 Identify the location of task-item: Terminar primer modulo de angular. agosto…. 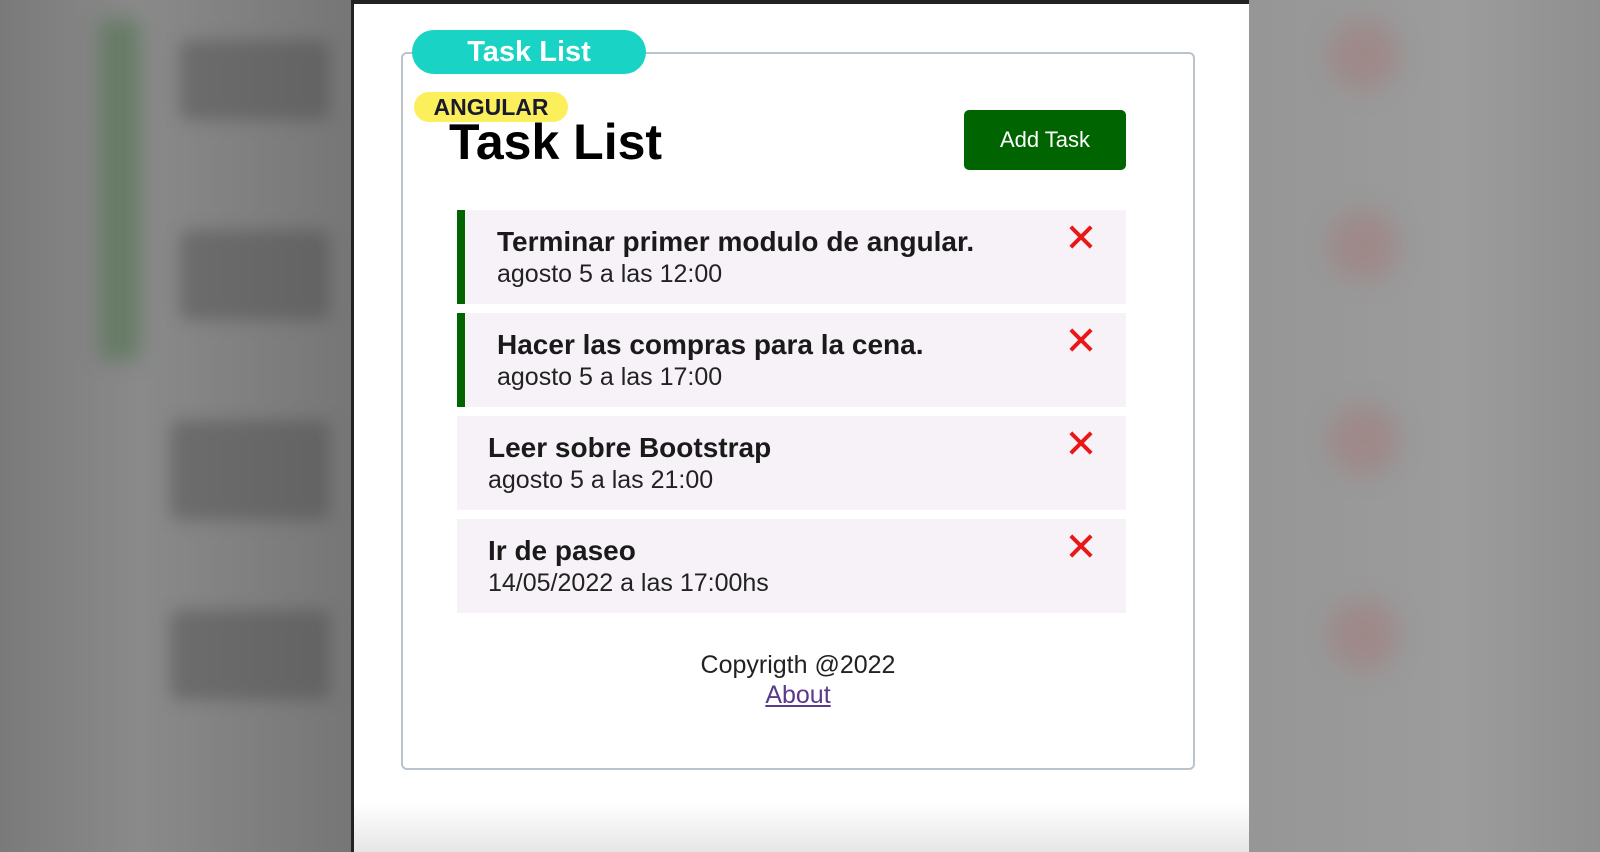
(791, 257).